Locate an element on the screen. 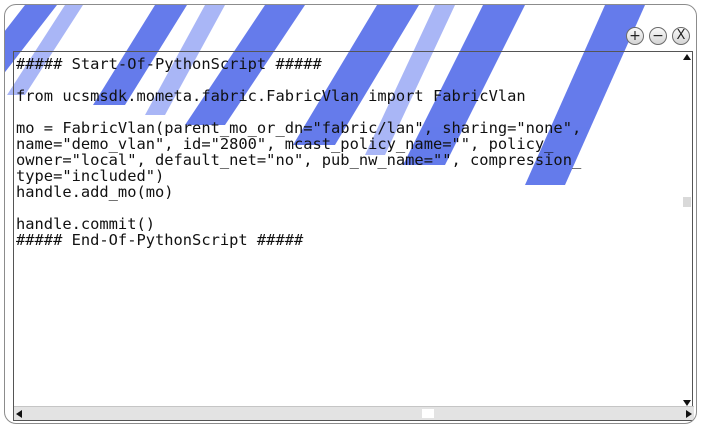 The height and width of the screenshot is (426, 701). code-line: handle.add_mo(mo) is located at coordinates (95, 192).